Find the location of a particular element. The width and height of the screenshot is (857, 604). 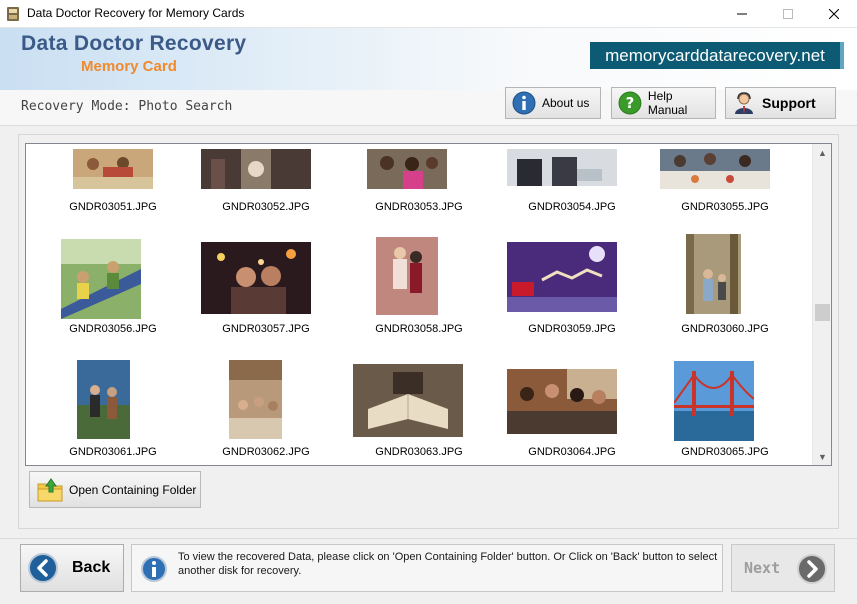

thumbnail-filename: GNDR03065.JPG is located at coordinates (725, 452).